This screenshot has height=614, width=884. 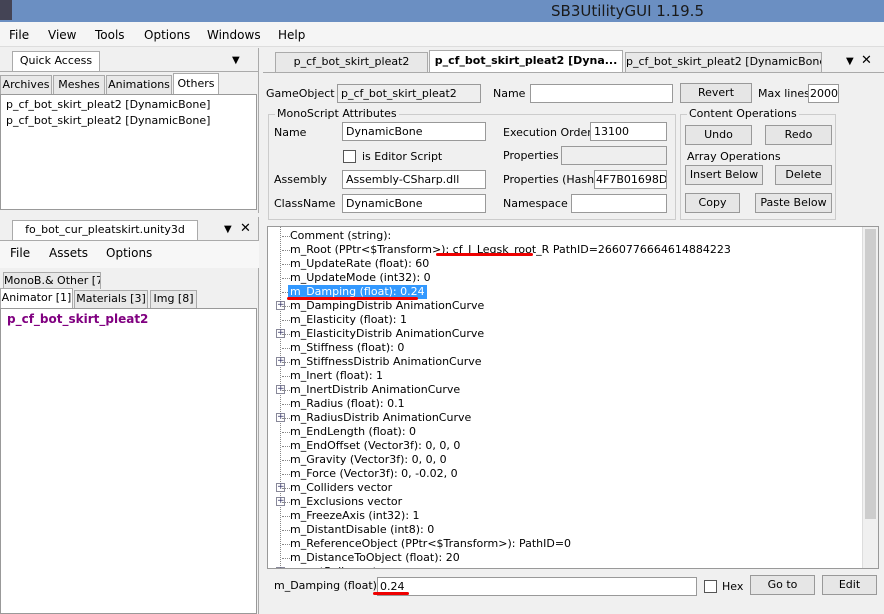 What do you see at coordinates (375, 558) in the screenshot?
I see `tree-node: m_DistanceToObject (float): 20` at bounding box center [375, 558].